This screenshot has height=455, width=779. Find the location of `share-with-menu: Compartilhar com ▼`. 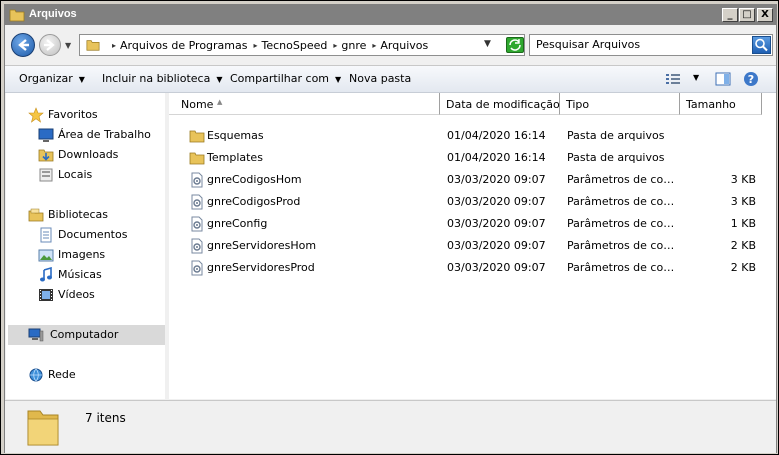

share-with-menu: Compartilhar com ▼ is located at coordinates (285, 78).